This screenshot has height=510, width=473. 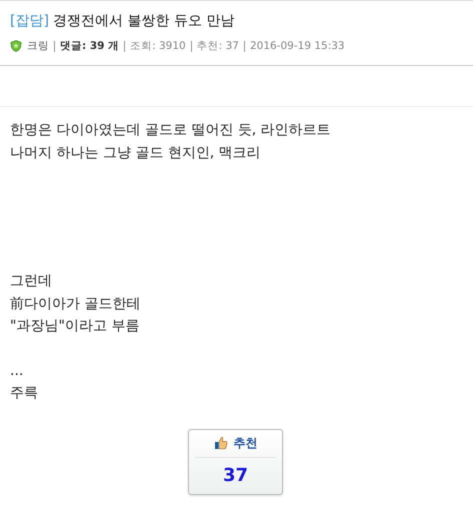 What do you see at coordinates (31, 281) in the screenshot?
I see `body-text: 그런데` at bounding box center [31, 281].